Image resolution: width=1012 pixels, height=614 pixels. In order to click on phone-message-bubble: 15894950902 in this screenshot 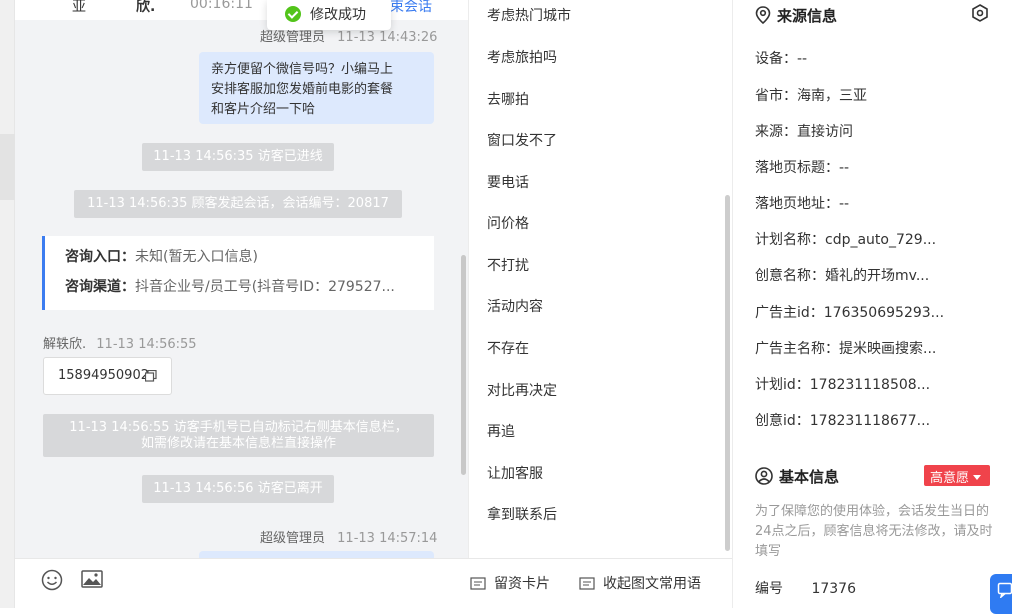, I will do `click(107, 376)`.